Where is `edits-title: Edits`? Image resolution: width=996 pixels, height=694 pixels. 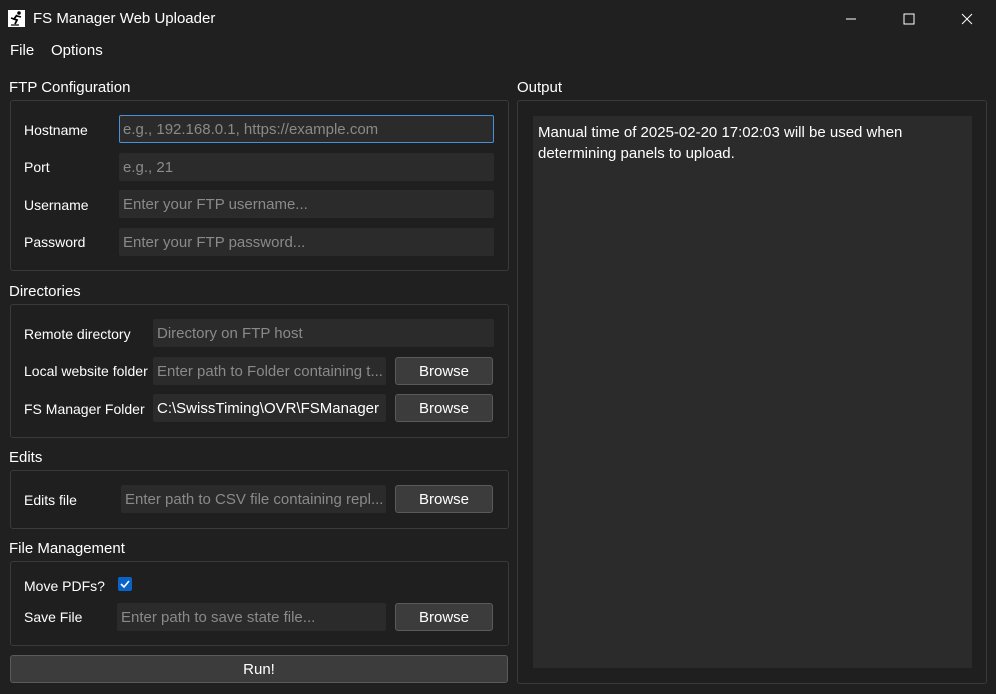 edits-title: Edits is located at coordinates (26, 457).